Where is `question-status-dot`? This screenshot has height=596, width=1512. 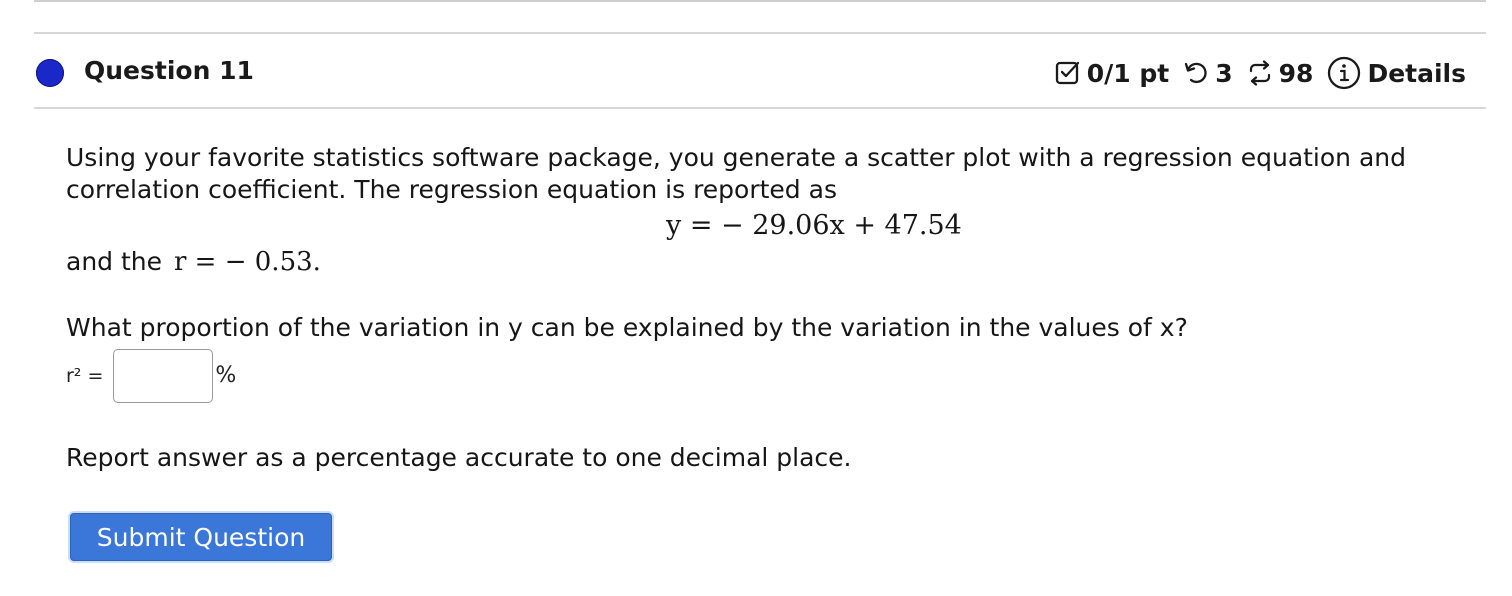
question-status-dot is located at coordinates (50, 73).